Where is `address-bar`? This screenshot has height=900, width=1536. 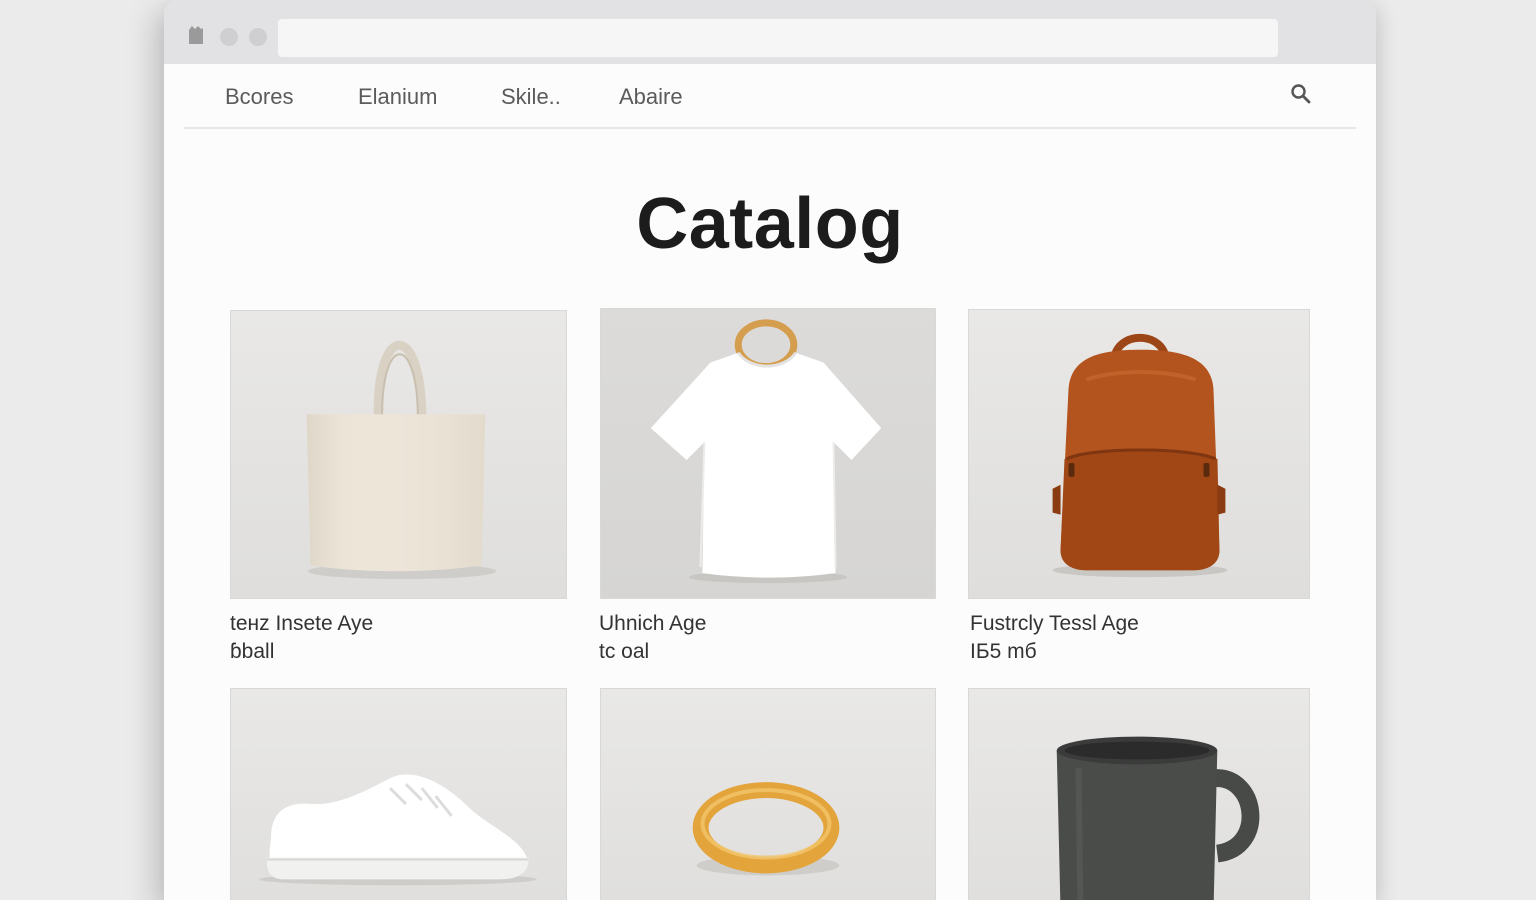
address-bar is located at coordinates (778, 38).